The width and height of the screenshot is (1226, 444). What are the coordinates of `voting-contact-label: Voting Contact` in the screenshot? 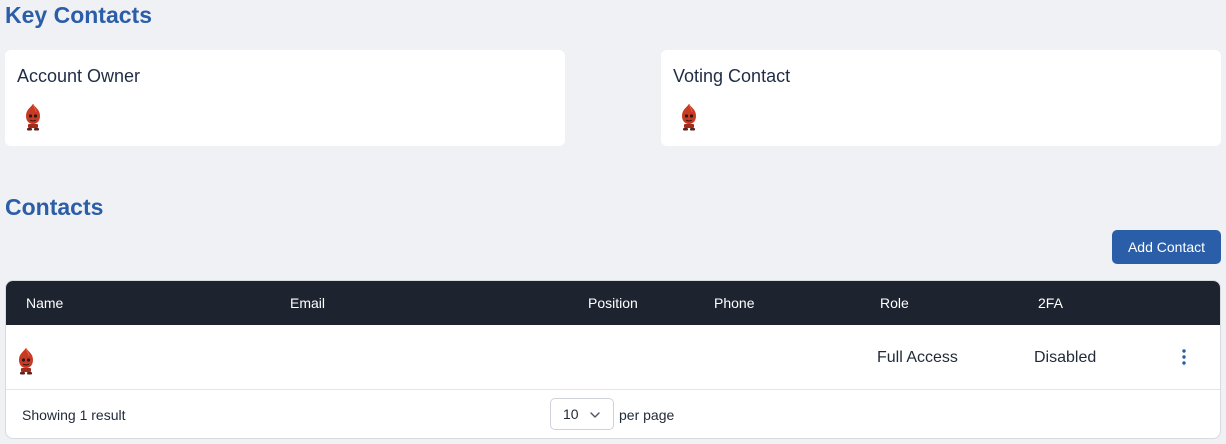 It's located at (732, 76).